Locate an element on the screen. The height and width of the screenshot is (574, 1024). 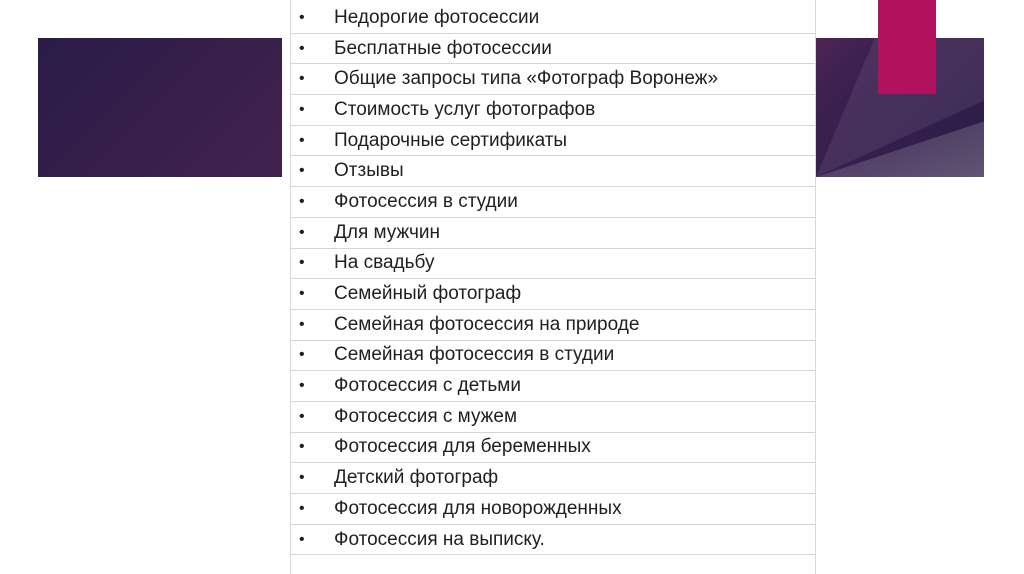
list-item: • Бесплатные фотосессии is located at coordinates (553, 49).